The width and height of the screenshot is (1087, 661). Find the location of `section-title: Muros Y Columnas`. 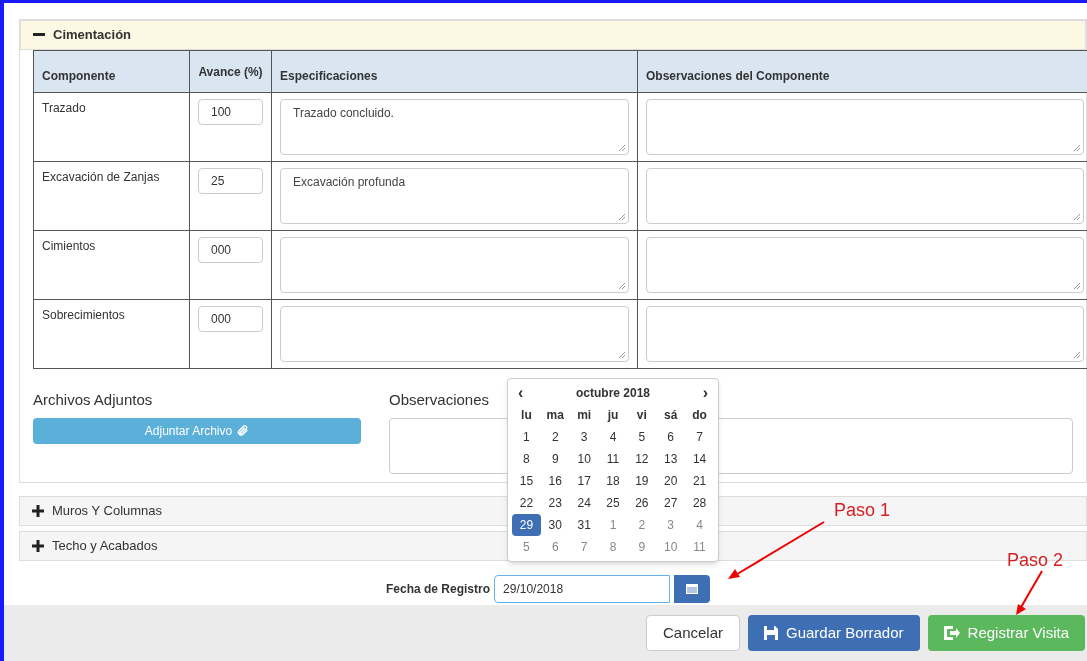

section-title: Muros Y Columnas is located at coordinates (107, 510).